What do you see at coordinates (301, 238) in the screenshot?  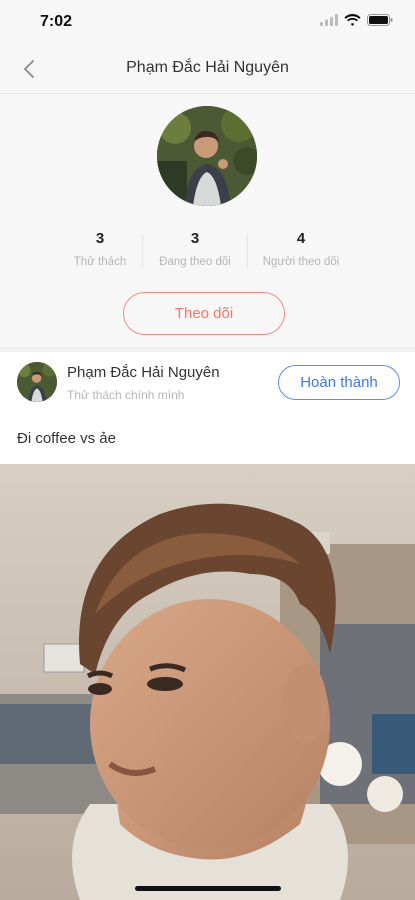 I see `stat-value: 4` at bounding box center [301, 238].